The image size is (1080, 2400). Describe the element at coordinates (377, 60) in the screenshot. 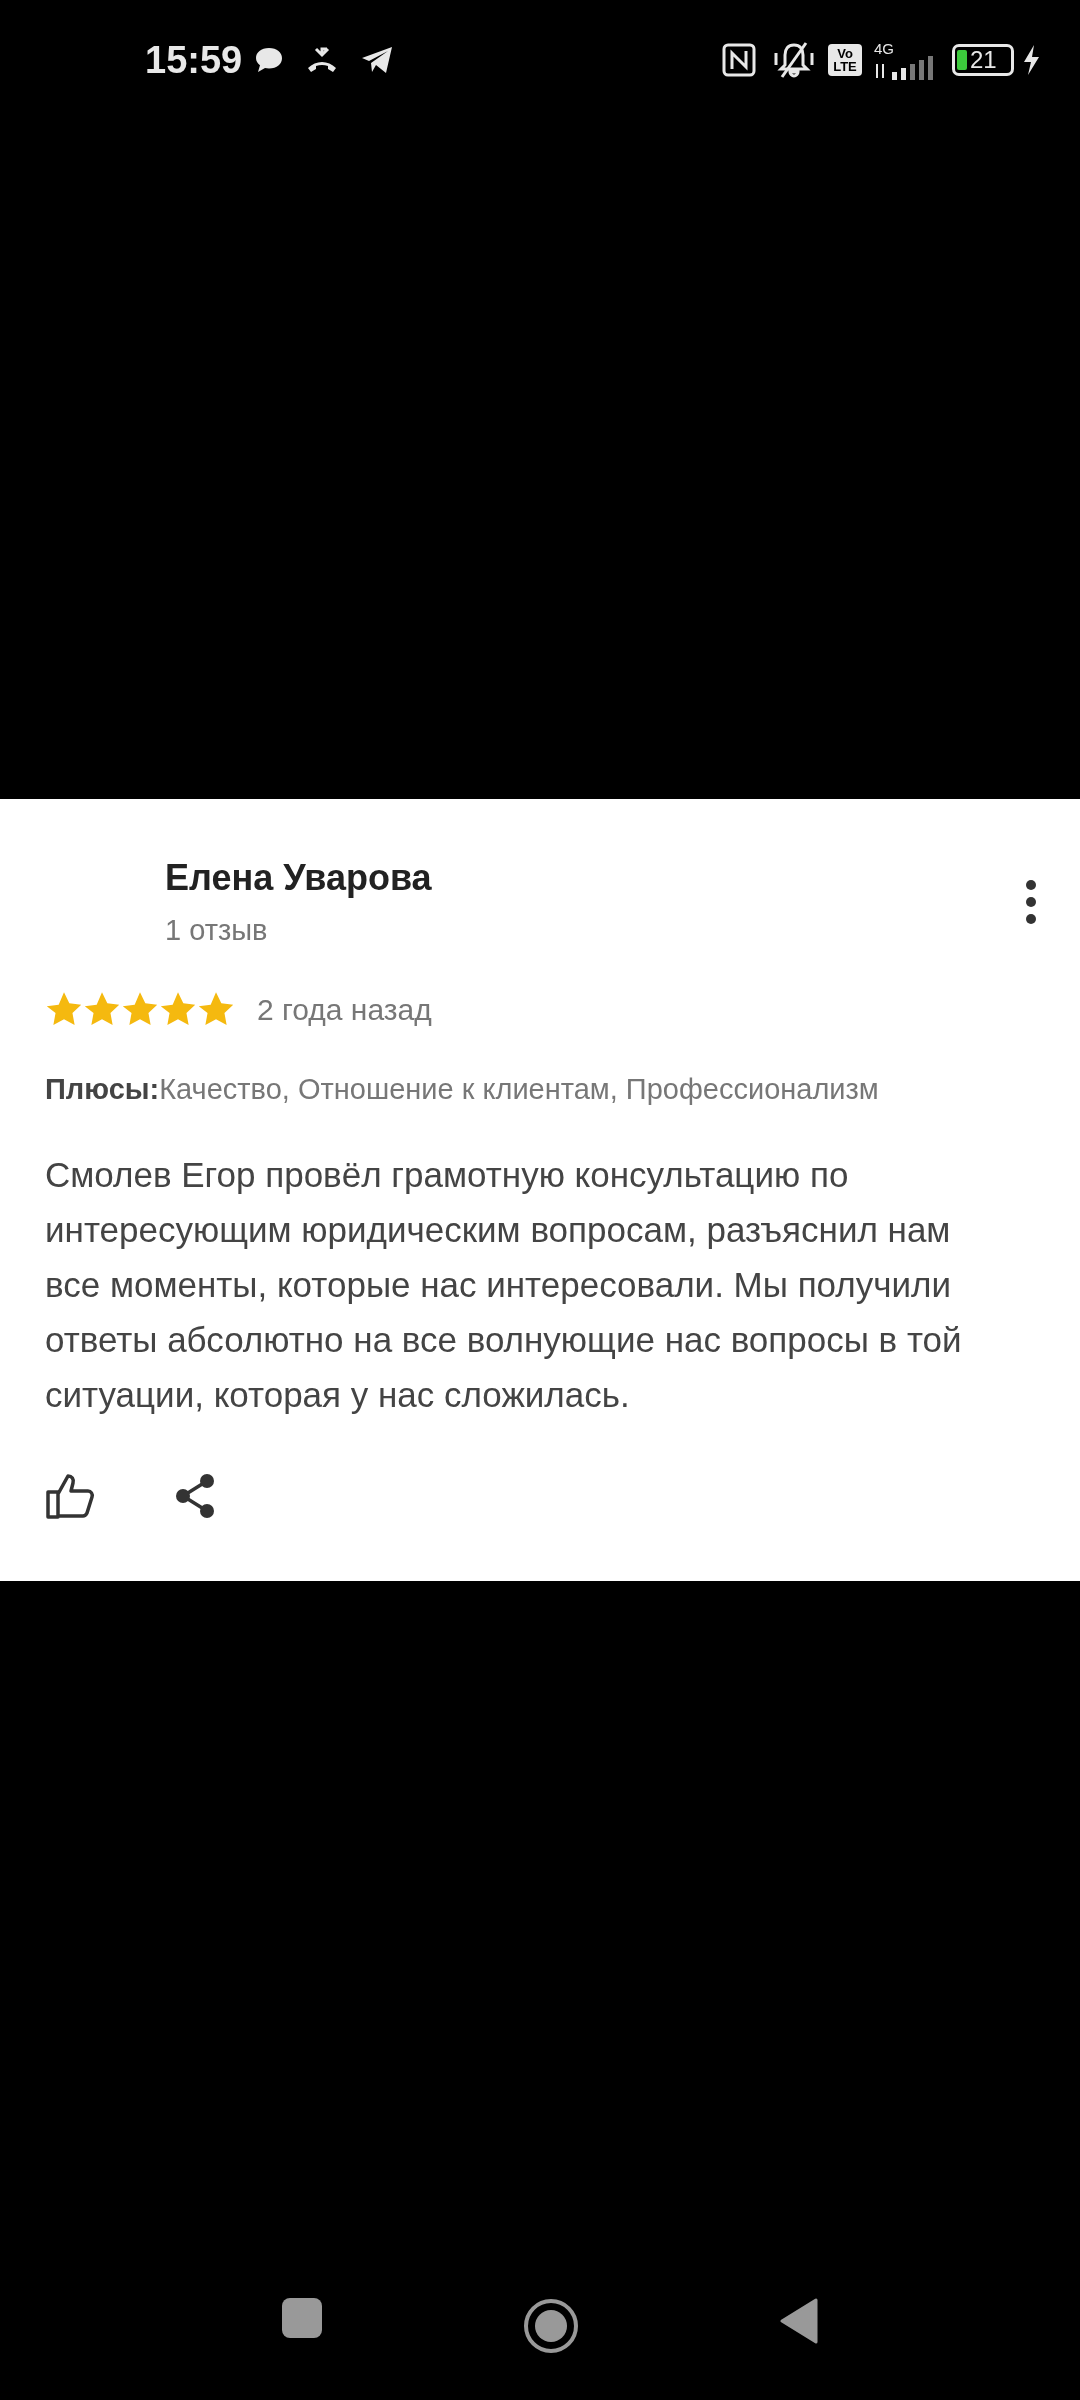

I see `paper-plane-icon` at that location.